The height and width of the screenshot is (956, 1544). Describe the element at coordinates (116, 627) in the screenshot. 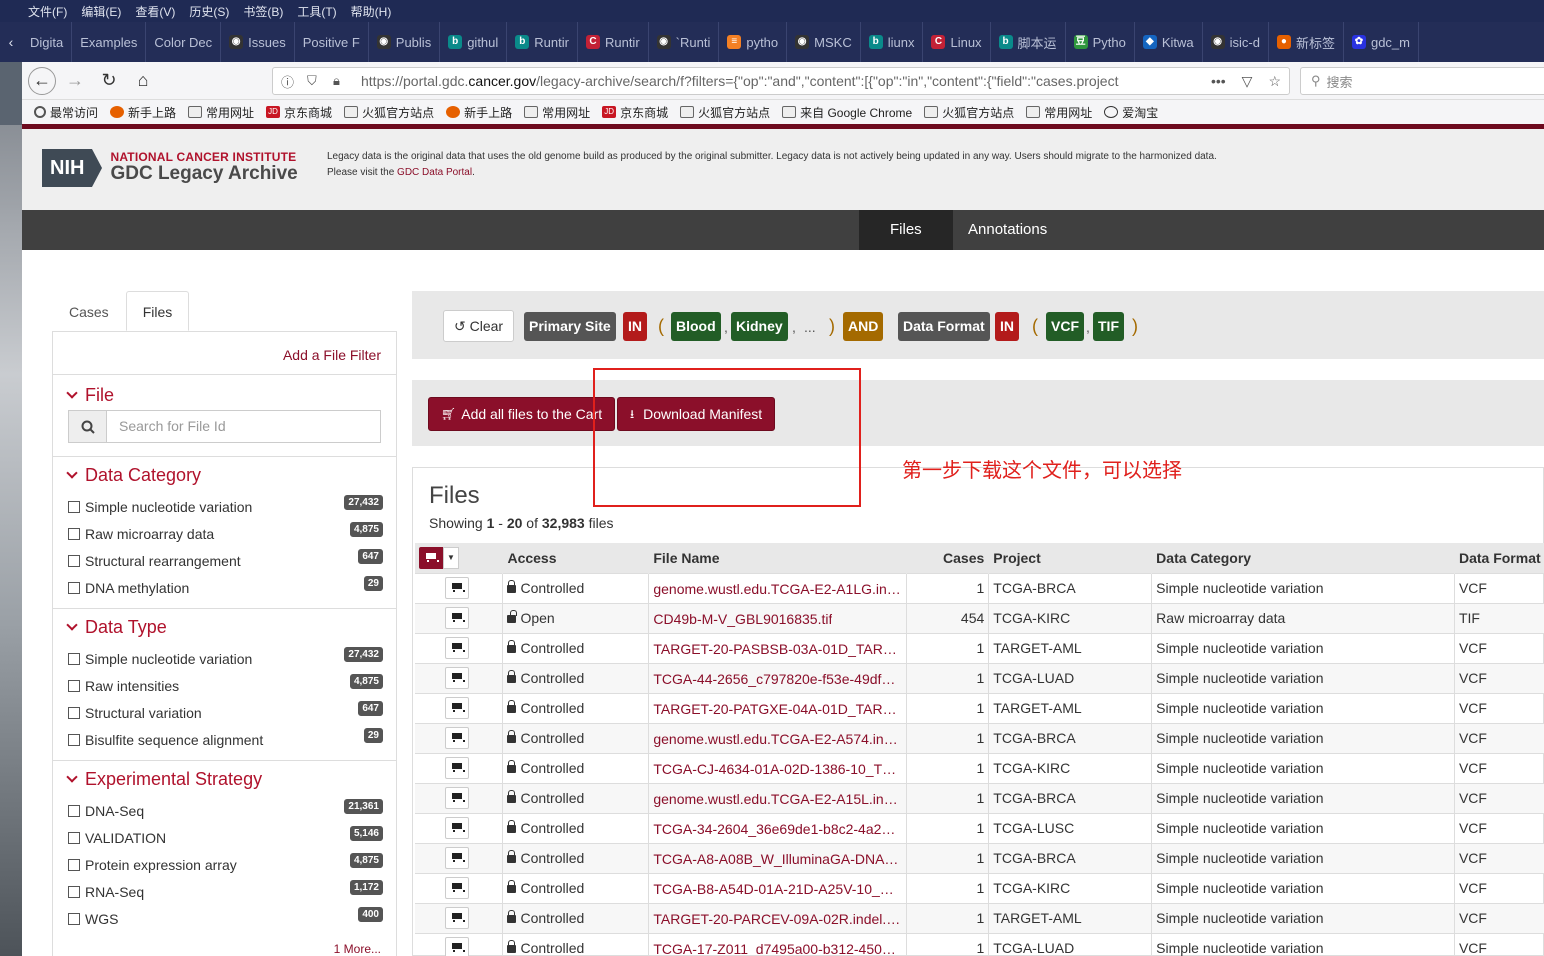

I see `facet-header: Data Type` at that location.